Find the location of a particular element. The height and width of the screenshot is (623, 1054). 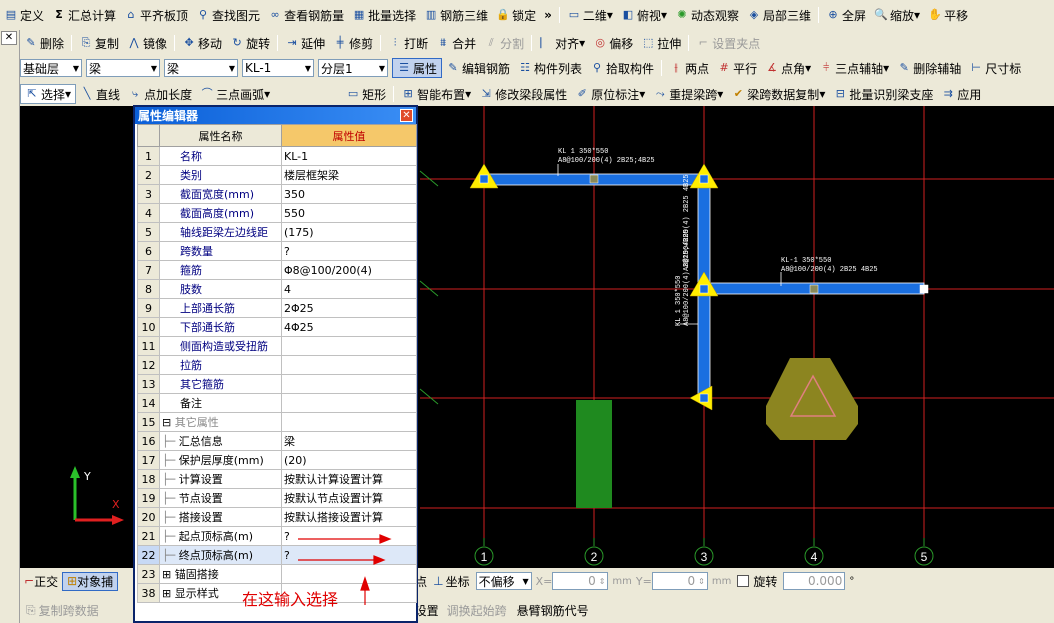

rotate-button: ↻ 旋转 is located at coordinates (250, 43).